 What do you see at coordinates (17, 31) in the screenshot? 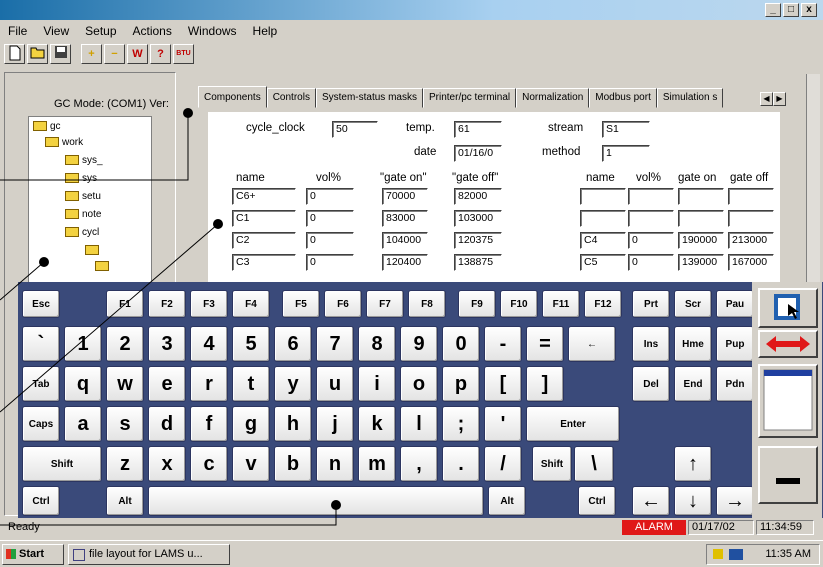
I see `menu-file: File` at bounding box center [17, 31].